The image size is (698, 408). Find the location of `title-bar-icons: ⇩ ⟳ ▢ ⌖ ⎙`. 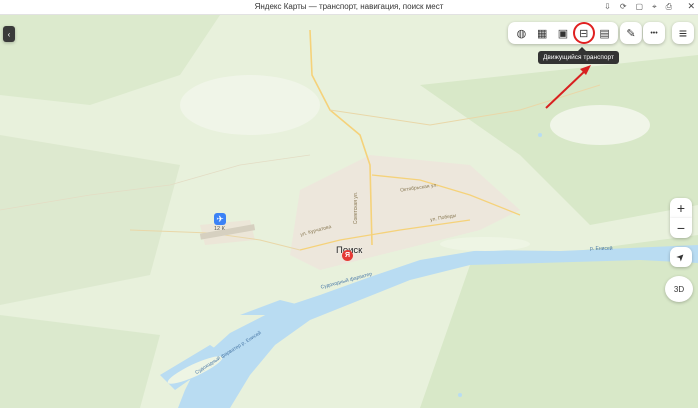

title-bar-icons: ⇩ ⟳ ▢ ⌖ ⎙ is located at coordinates (638, 7).